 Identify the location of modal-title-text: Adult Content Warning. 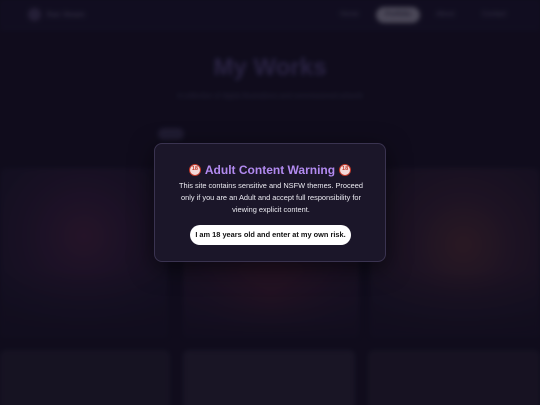
(270, 170).